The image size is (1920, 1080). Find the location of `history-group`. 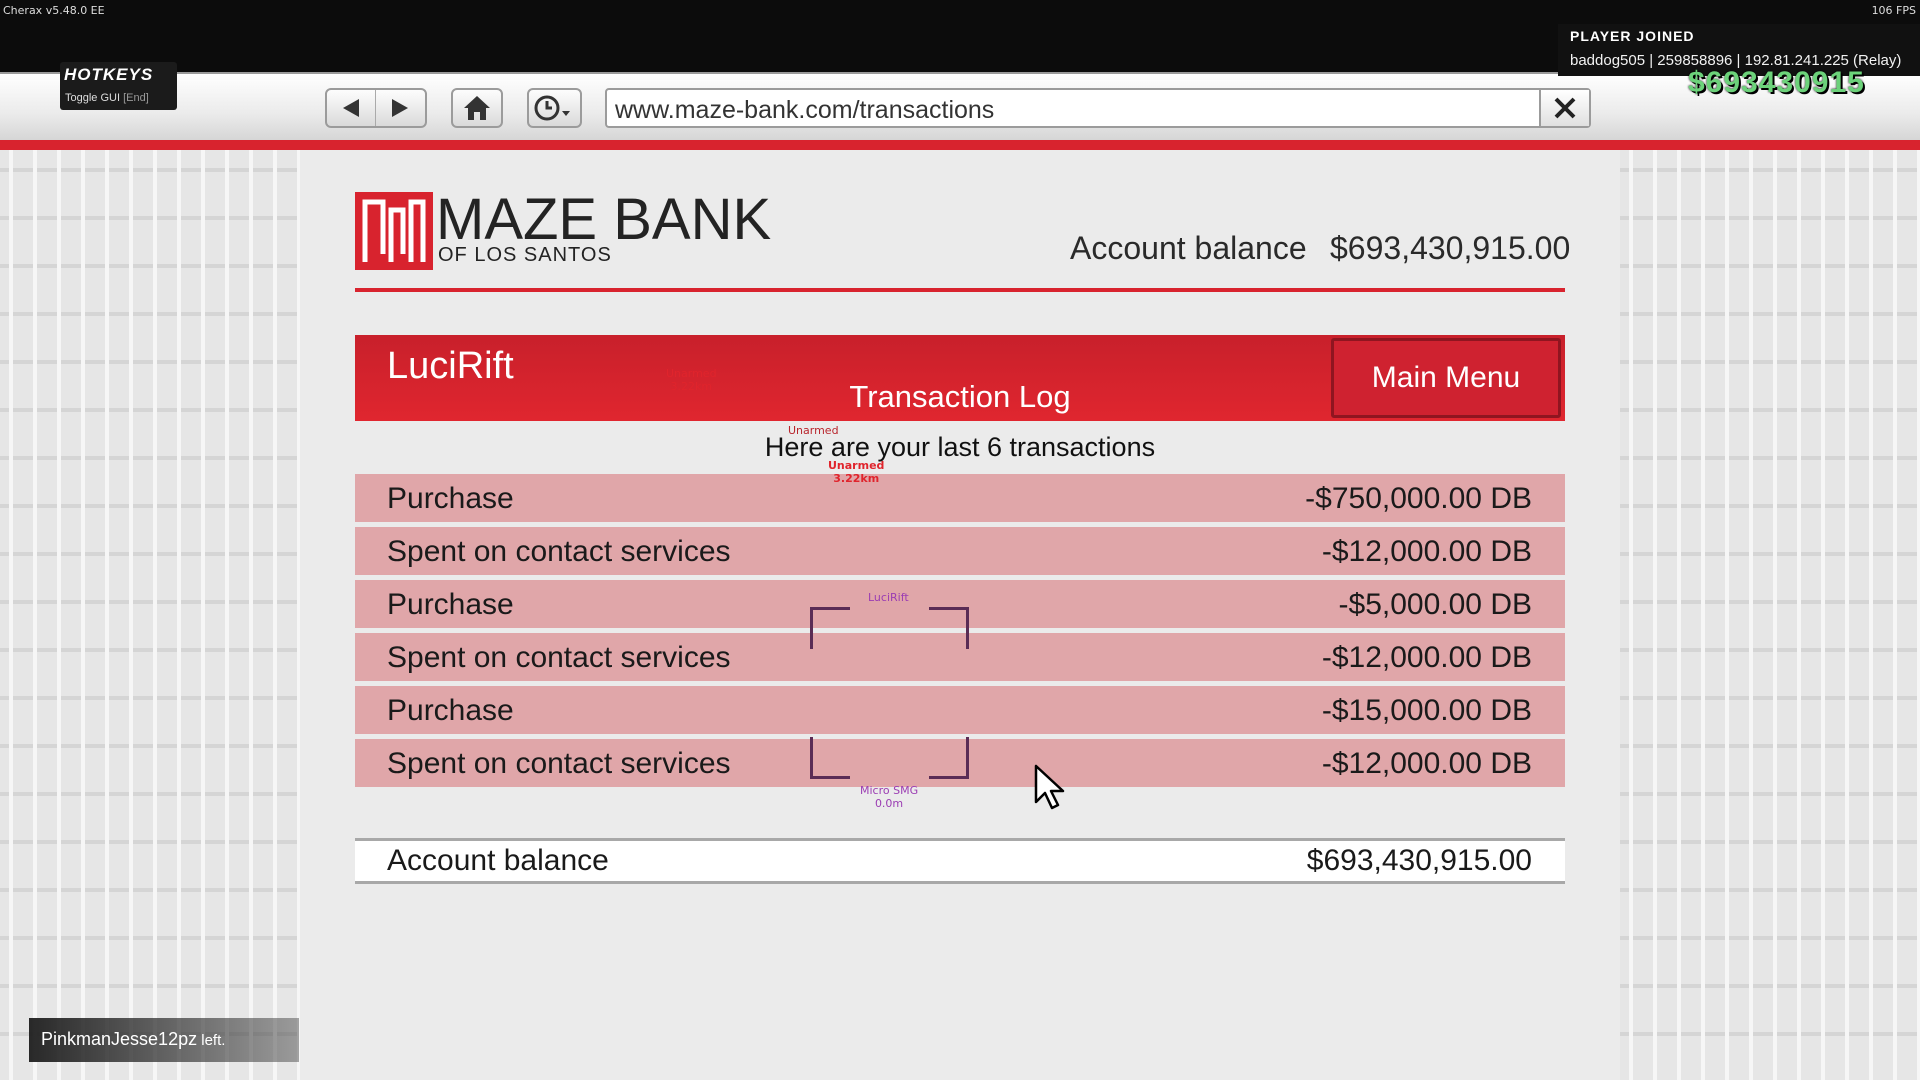

history-group is located at coordinates (554, 108).